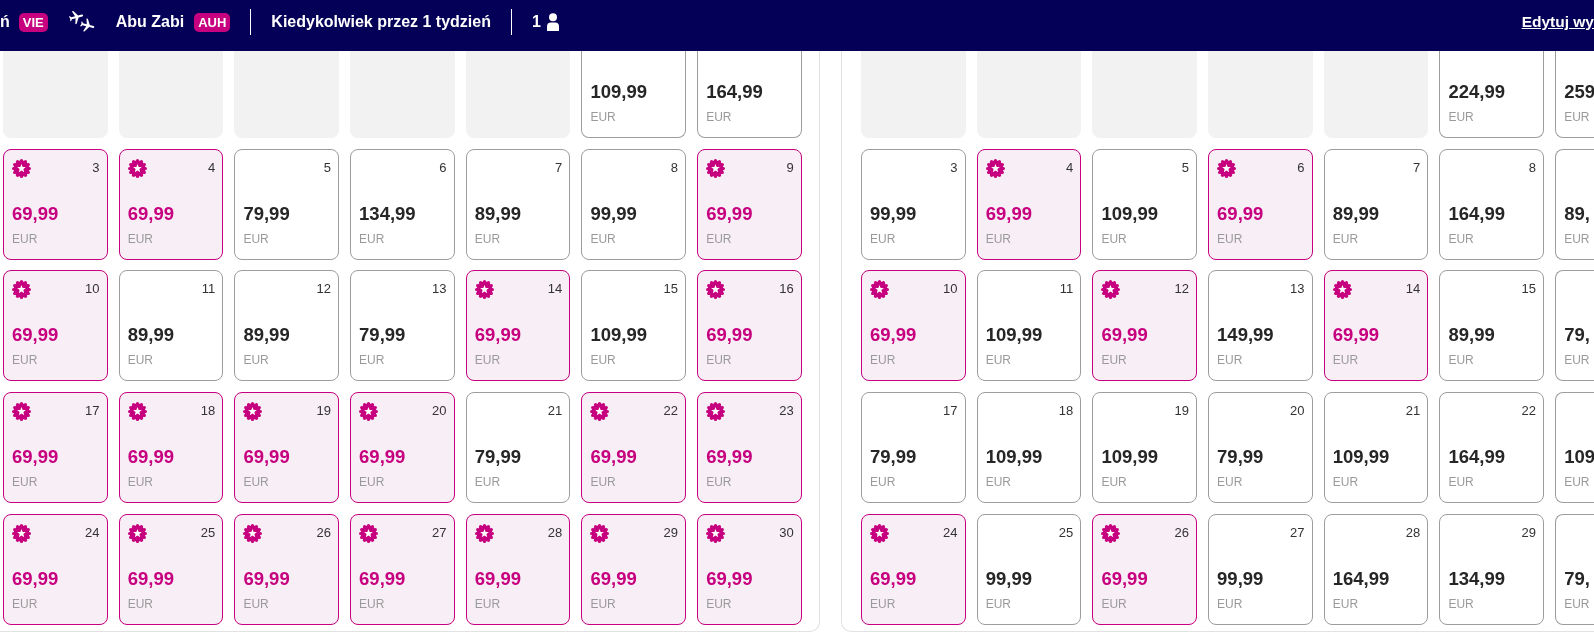  Describe the element at coordinates (633, 94) in the screenshot. I see `day-cell: 109,99 EUR` at that location.